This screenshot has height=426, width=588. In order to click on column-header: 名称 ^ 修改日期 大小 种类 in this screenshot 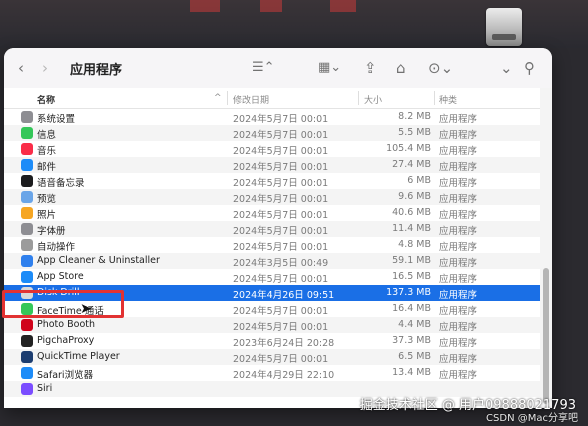, I will do `click(272, 98)`.